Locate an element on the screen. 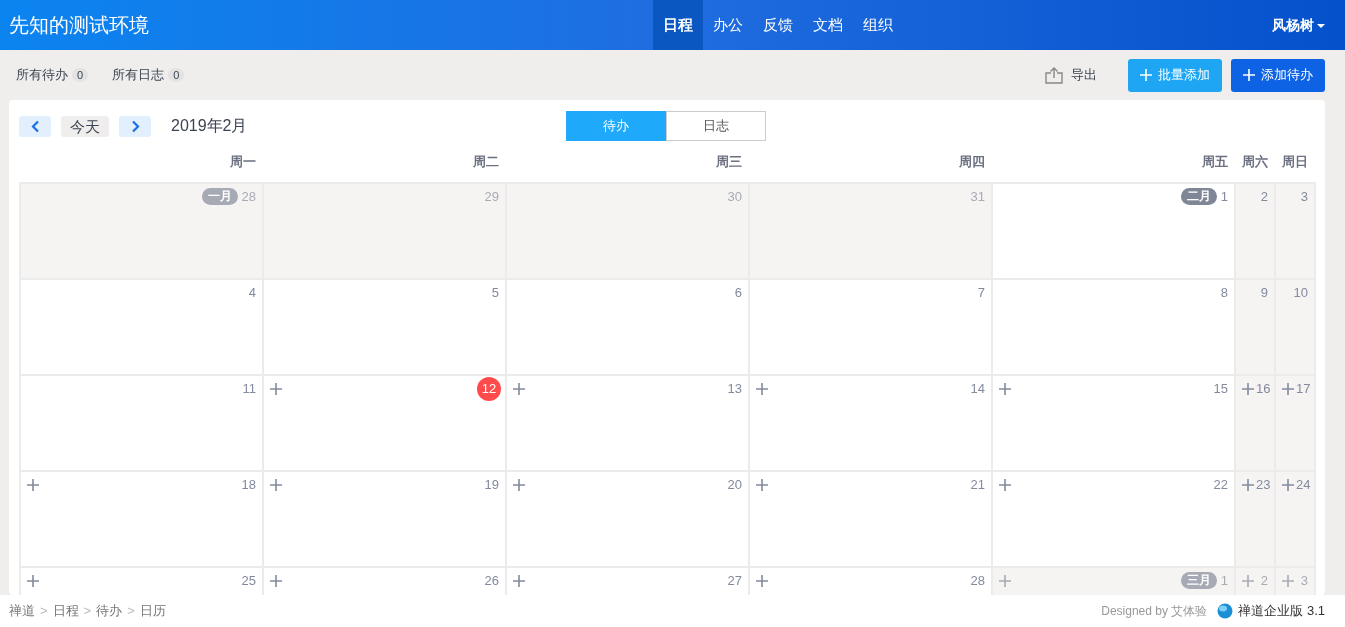 The width and height of the screenshot is (1345, 627). day-number: 15 is located at coordinates (1220, 388).